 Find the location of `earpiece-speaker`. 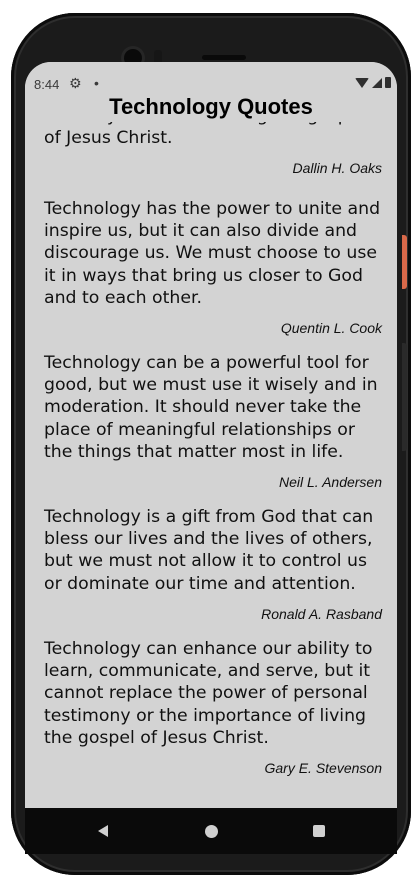

earpiece-speaker is located at coordinates (224, 57).